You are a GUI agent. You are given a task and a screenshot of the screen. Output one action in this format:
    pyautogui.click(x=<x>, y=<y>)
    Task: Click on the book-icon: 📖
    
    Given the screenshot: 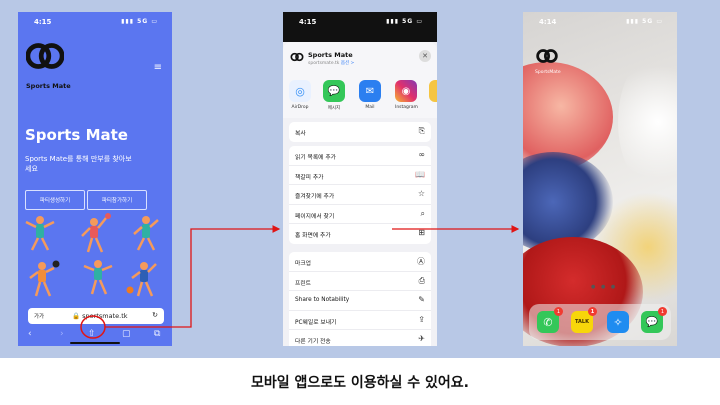 What is the action you would take?
    pyautogui.click(x=420, y=174)
    